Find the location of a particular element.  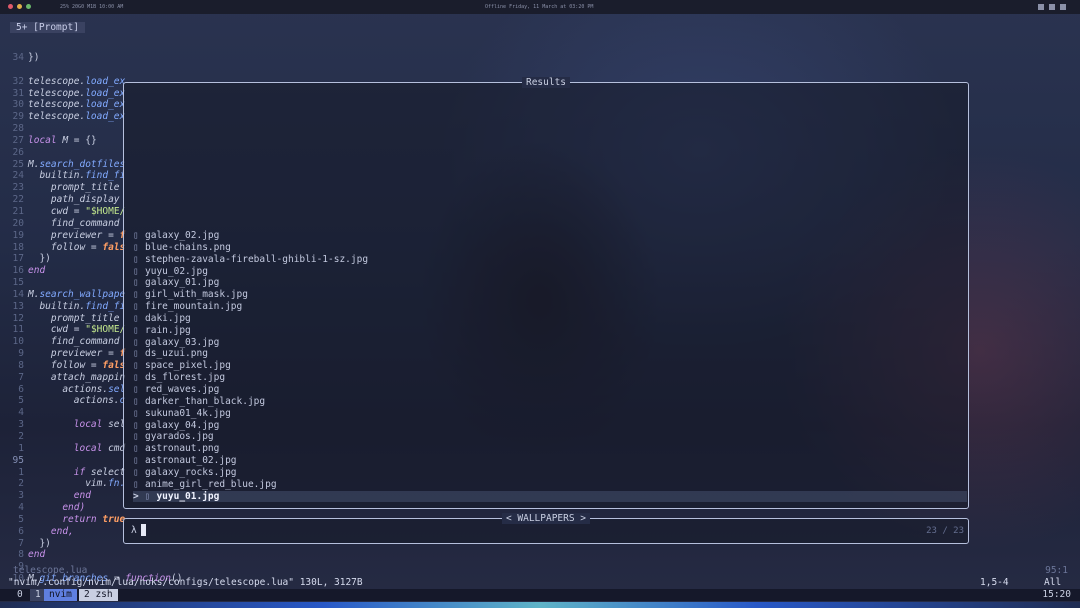

line-number: 27 is located at coordinates (18, 140).